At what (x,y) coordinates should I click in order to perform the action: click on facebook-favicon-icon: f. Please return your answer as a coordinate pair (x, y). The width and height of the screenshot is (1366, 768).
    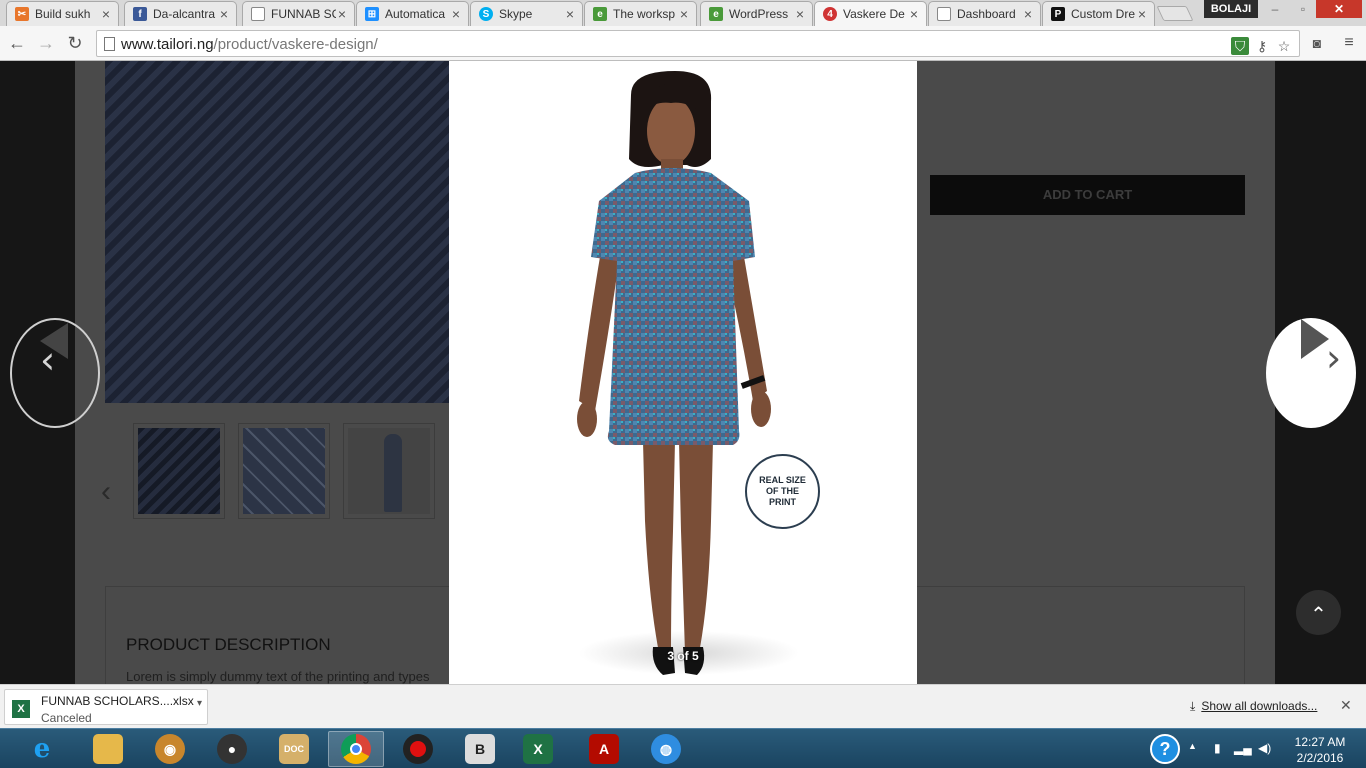
    Looking at the image, I should click on (140, 14).